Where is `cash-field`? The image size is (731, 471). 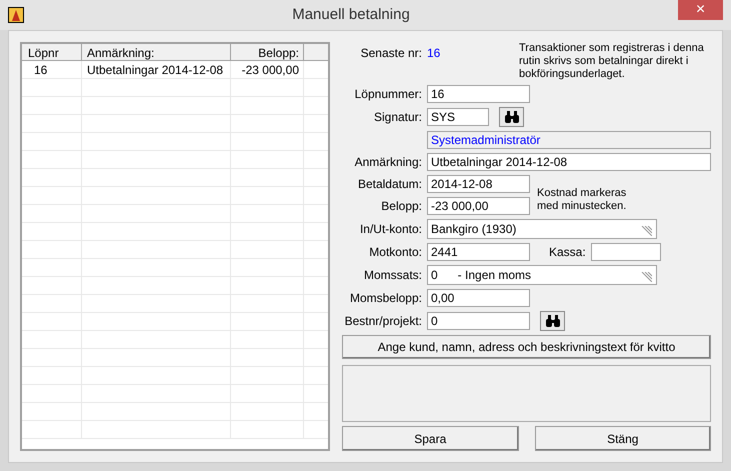 cash-field is located at coordinates (625, 252).